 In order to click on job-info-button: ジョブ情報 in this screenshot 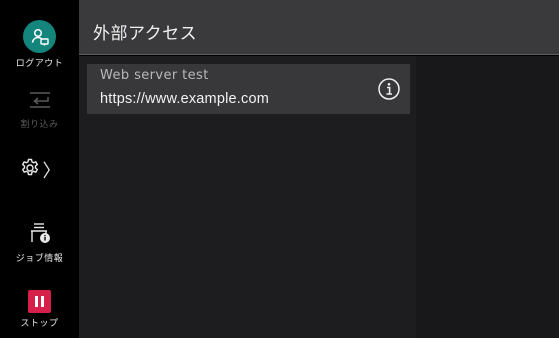, I will do `click(39, 243)`.